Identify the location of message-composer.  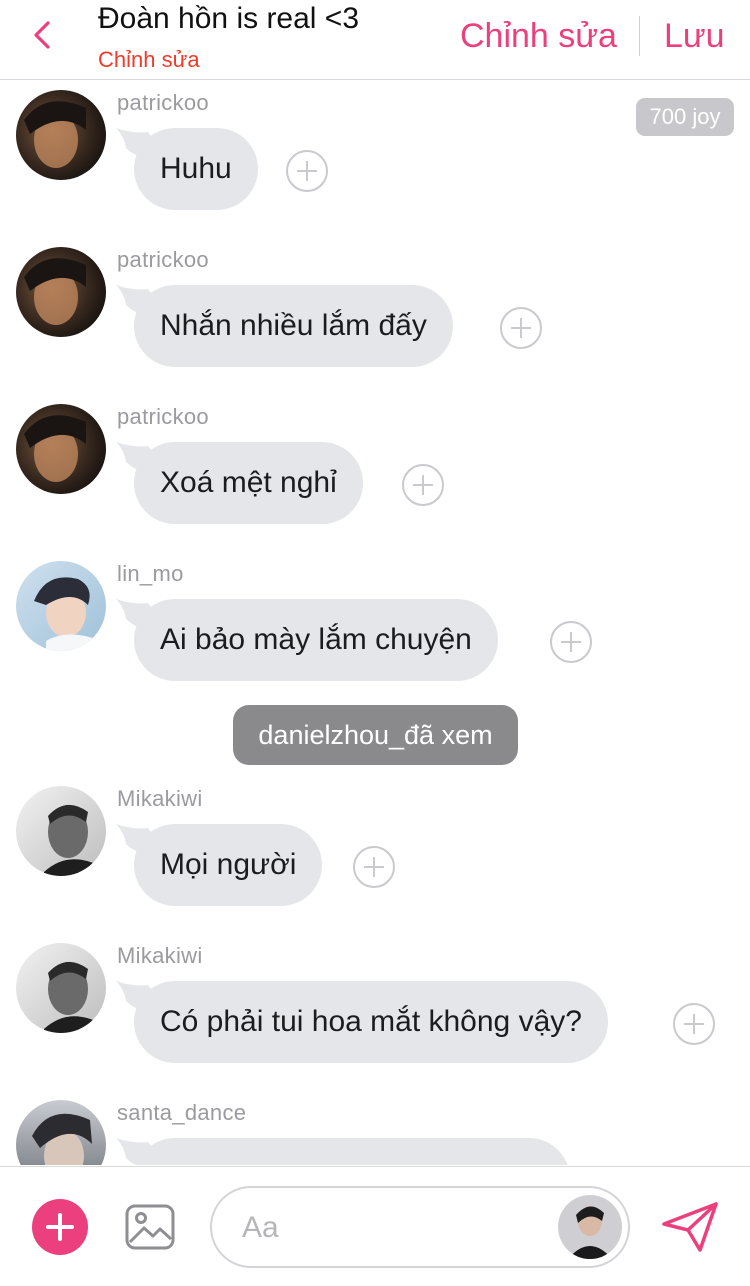
(375, 1226).